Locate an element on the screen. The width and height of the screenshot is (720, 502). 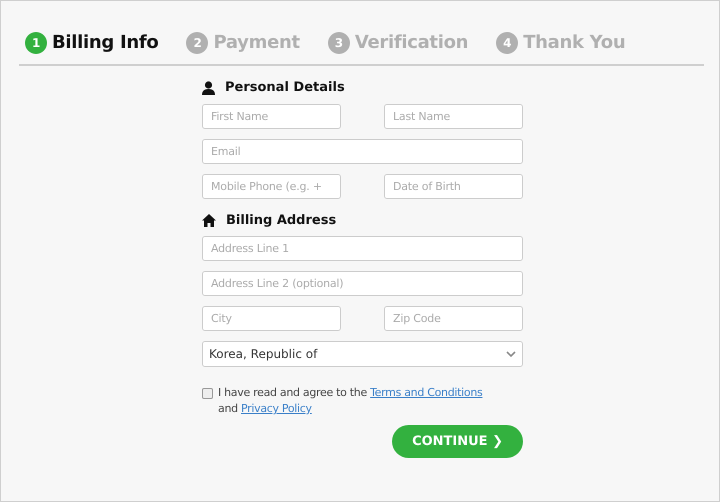
input-field: Last Name is located at coordinates (453, 116).